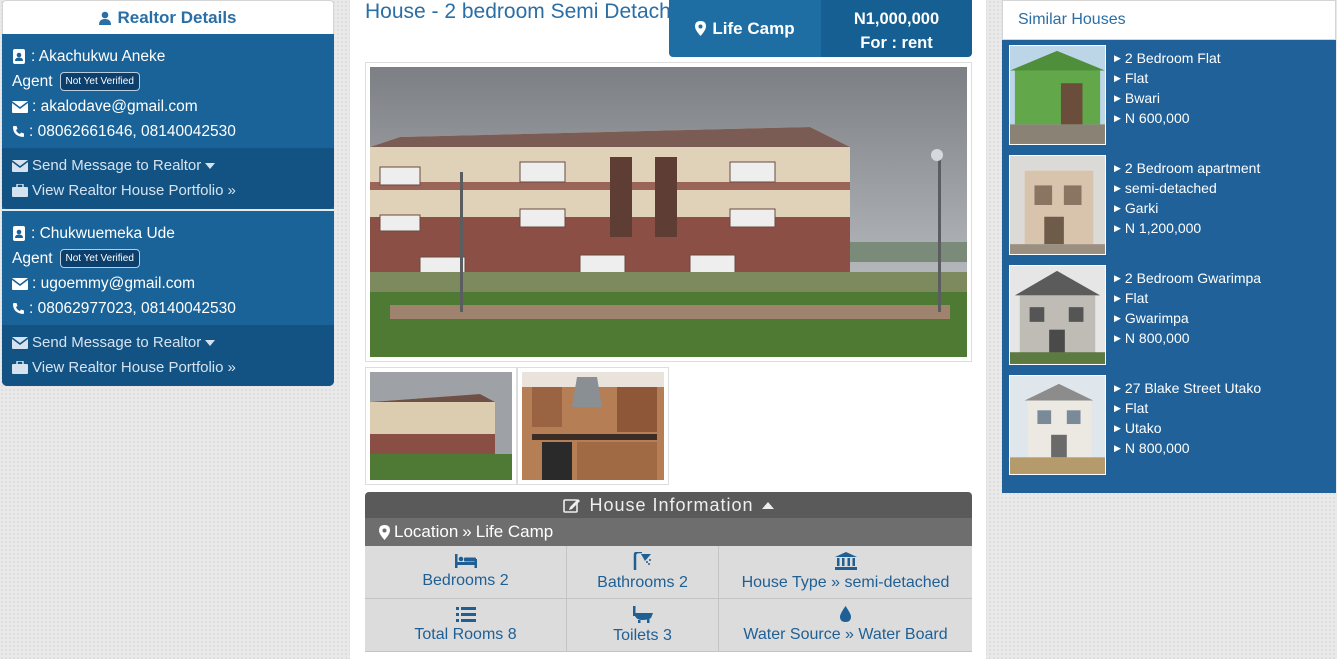  I want to click on caret-up-icon, so click(767, 505).